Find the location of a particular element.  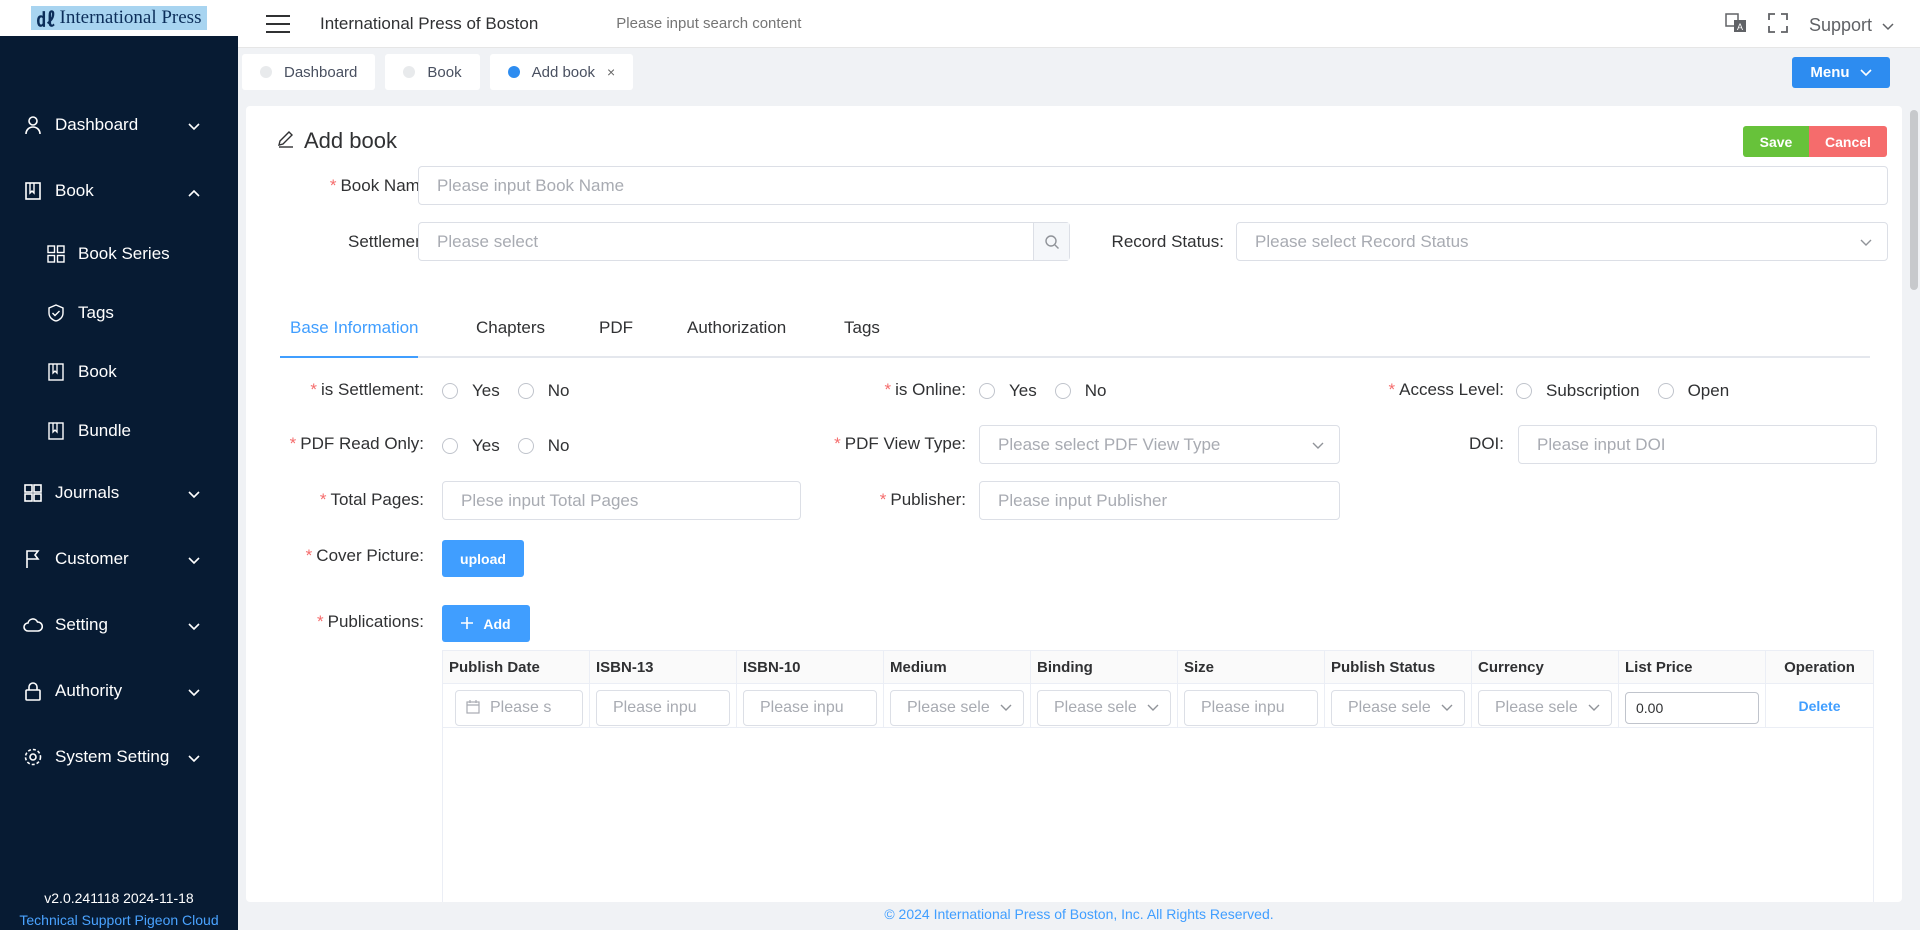

pdf-read-only-label: * PDF Read Only: is located at coordinates (356, 443).